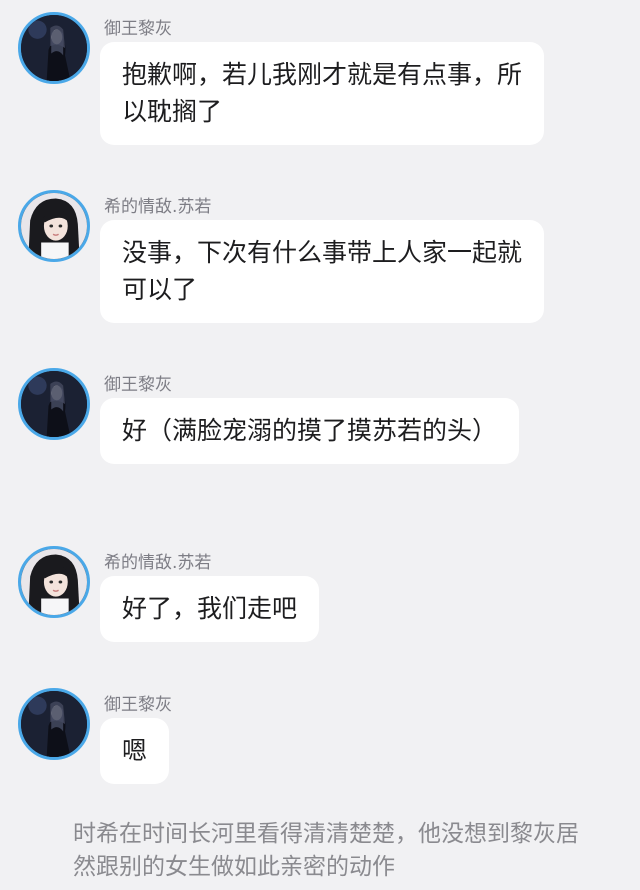 The height and width of the screenshot is (890, 640). Describe the element at coordinates (322, 93) in the screenshot. I see `message-bubble: 抱歉啊，若儿我刚才就是有点事，所以耽搁了` at that location.